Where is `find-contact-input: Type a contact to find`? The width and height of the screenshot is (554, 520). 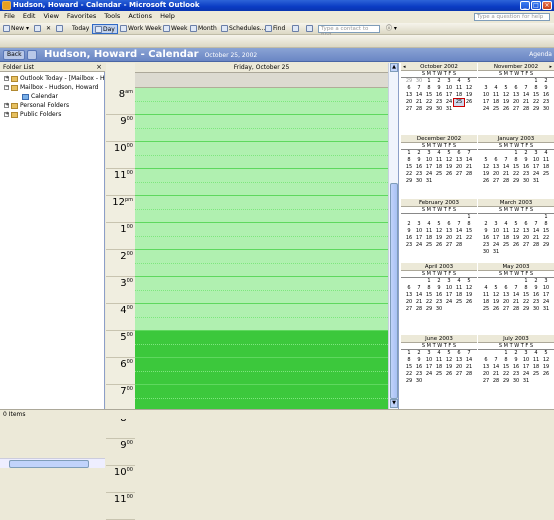 find-contact-input: Type a contact to find is located at coordinates (349, 31).